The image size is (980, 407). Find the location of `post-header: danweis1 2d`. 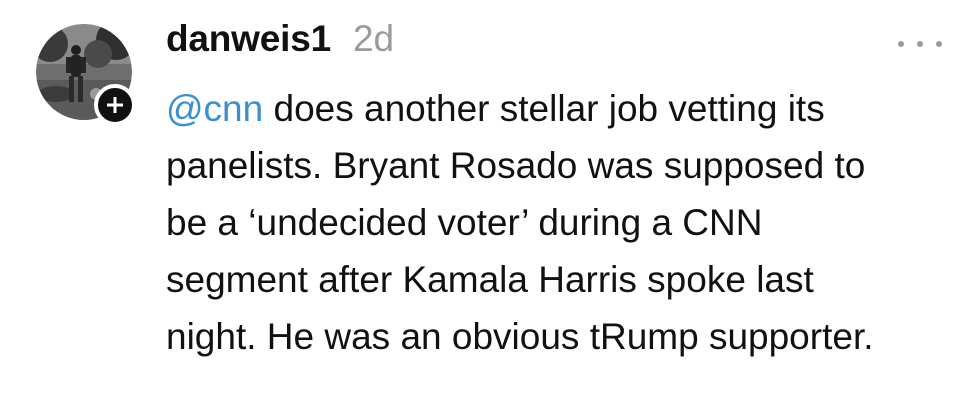

post-header: danweis1 2d is located at coordinates (280, 43).